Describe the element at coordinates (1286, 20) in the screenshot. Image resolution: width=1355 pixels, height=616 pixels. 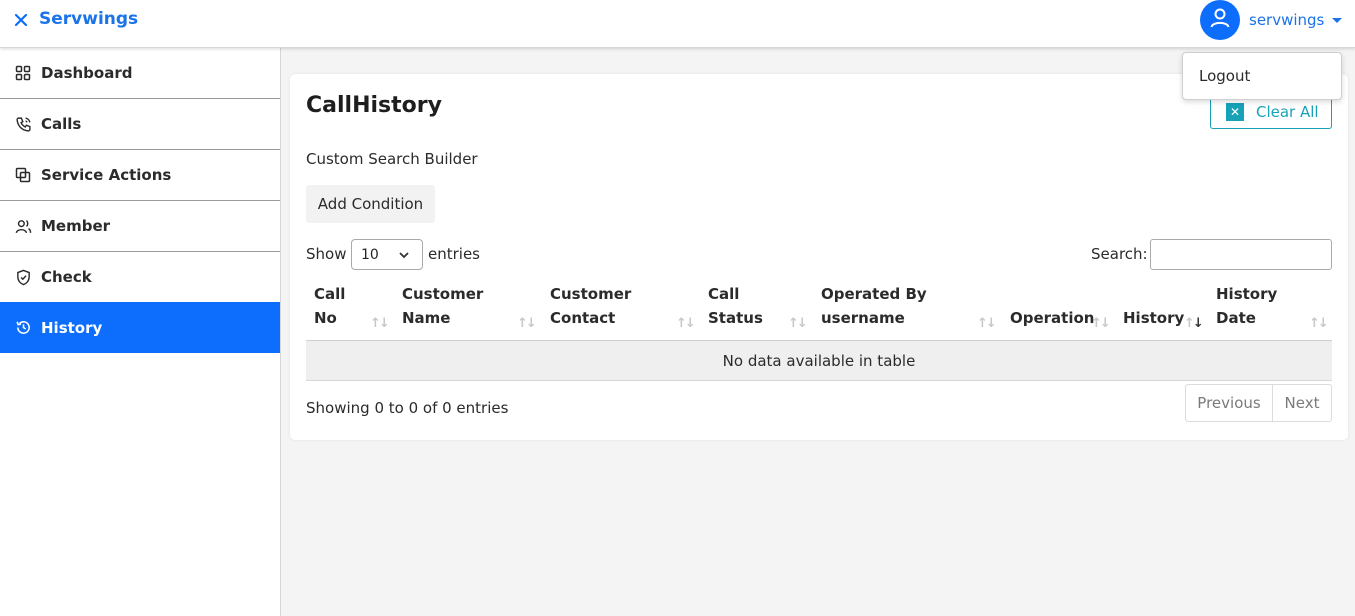
I see `username-dropdown-toggle: servwings` at that location.